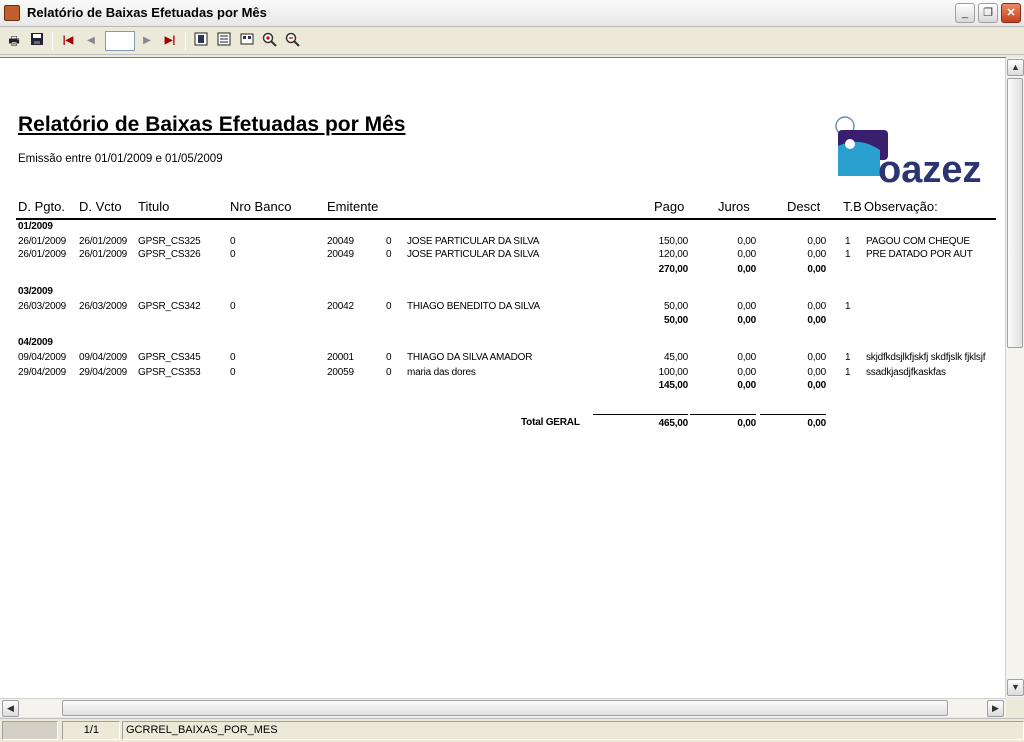 The image size is (1024, 742). What do you see at coordinates (68, 41) in the screenshot?
I see `first-page-icon: |◀` at bounding box center [68, 41].